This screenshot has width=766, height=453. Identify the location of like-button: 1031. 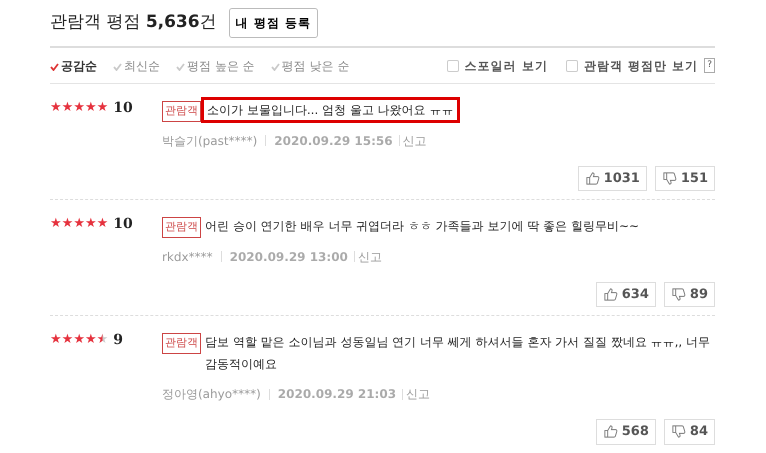
(612, 178).